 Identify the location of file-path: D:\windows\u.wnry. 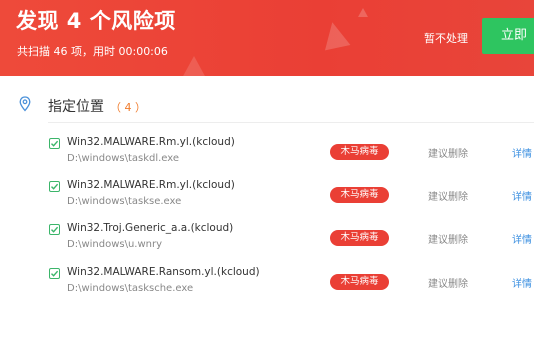
(115, 244).